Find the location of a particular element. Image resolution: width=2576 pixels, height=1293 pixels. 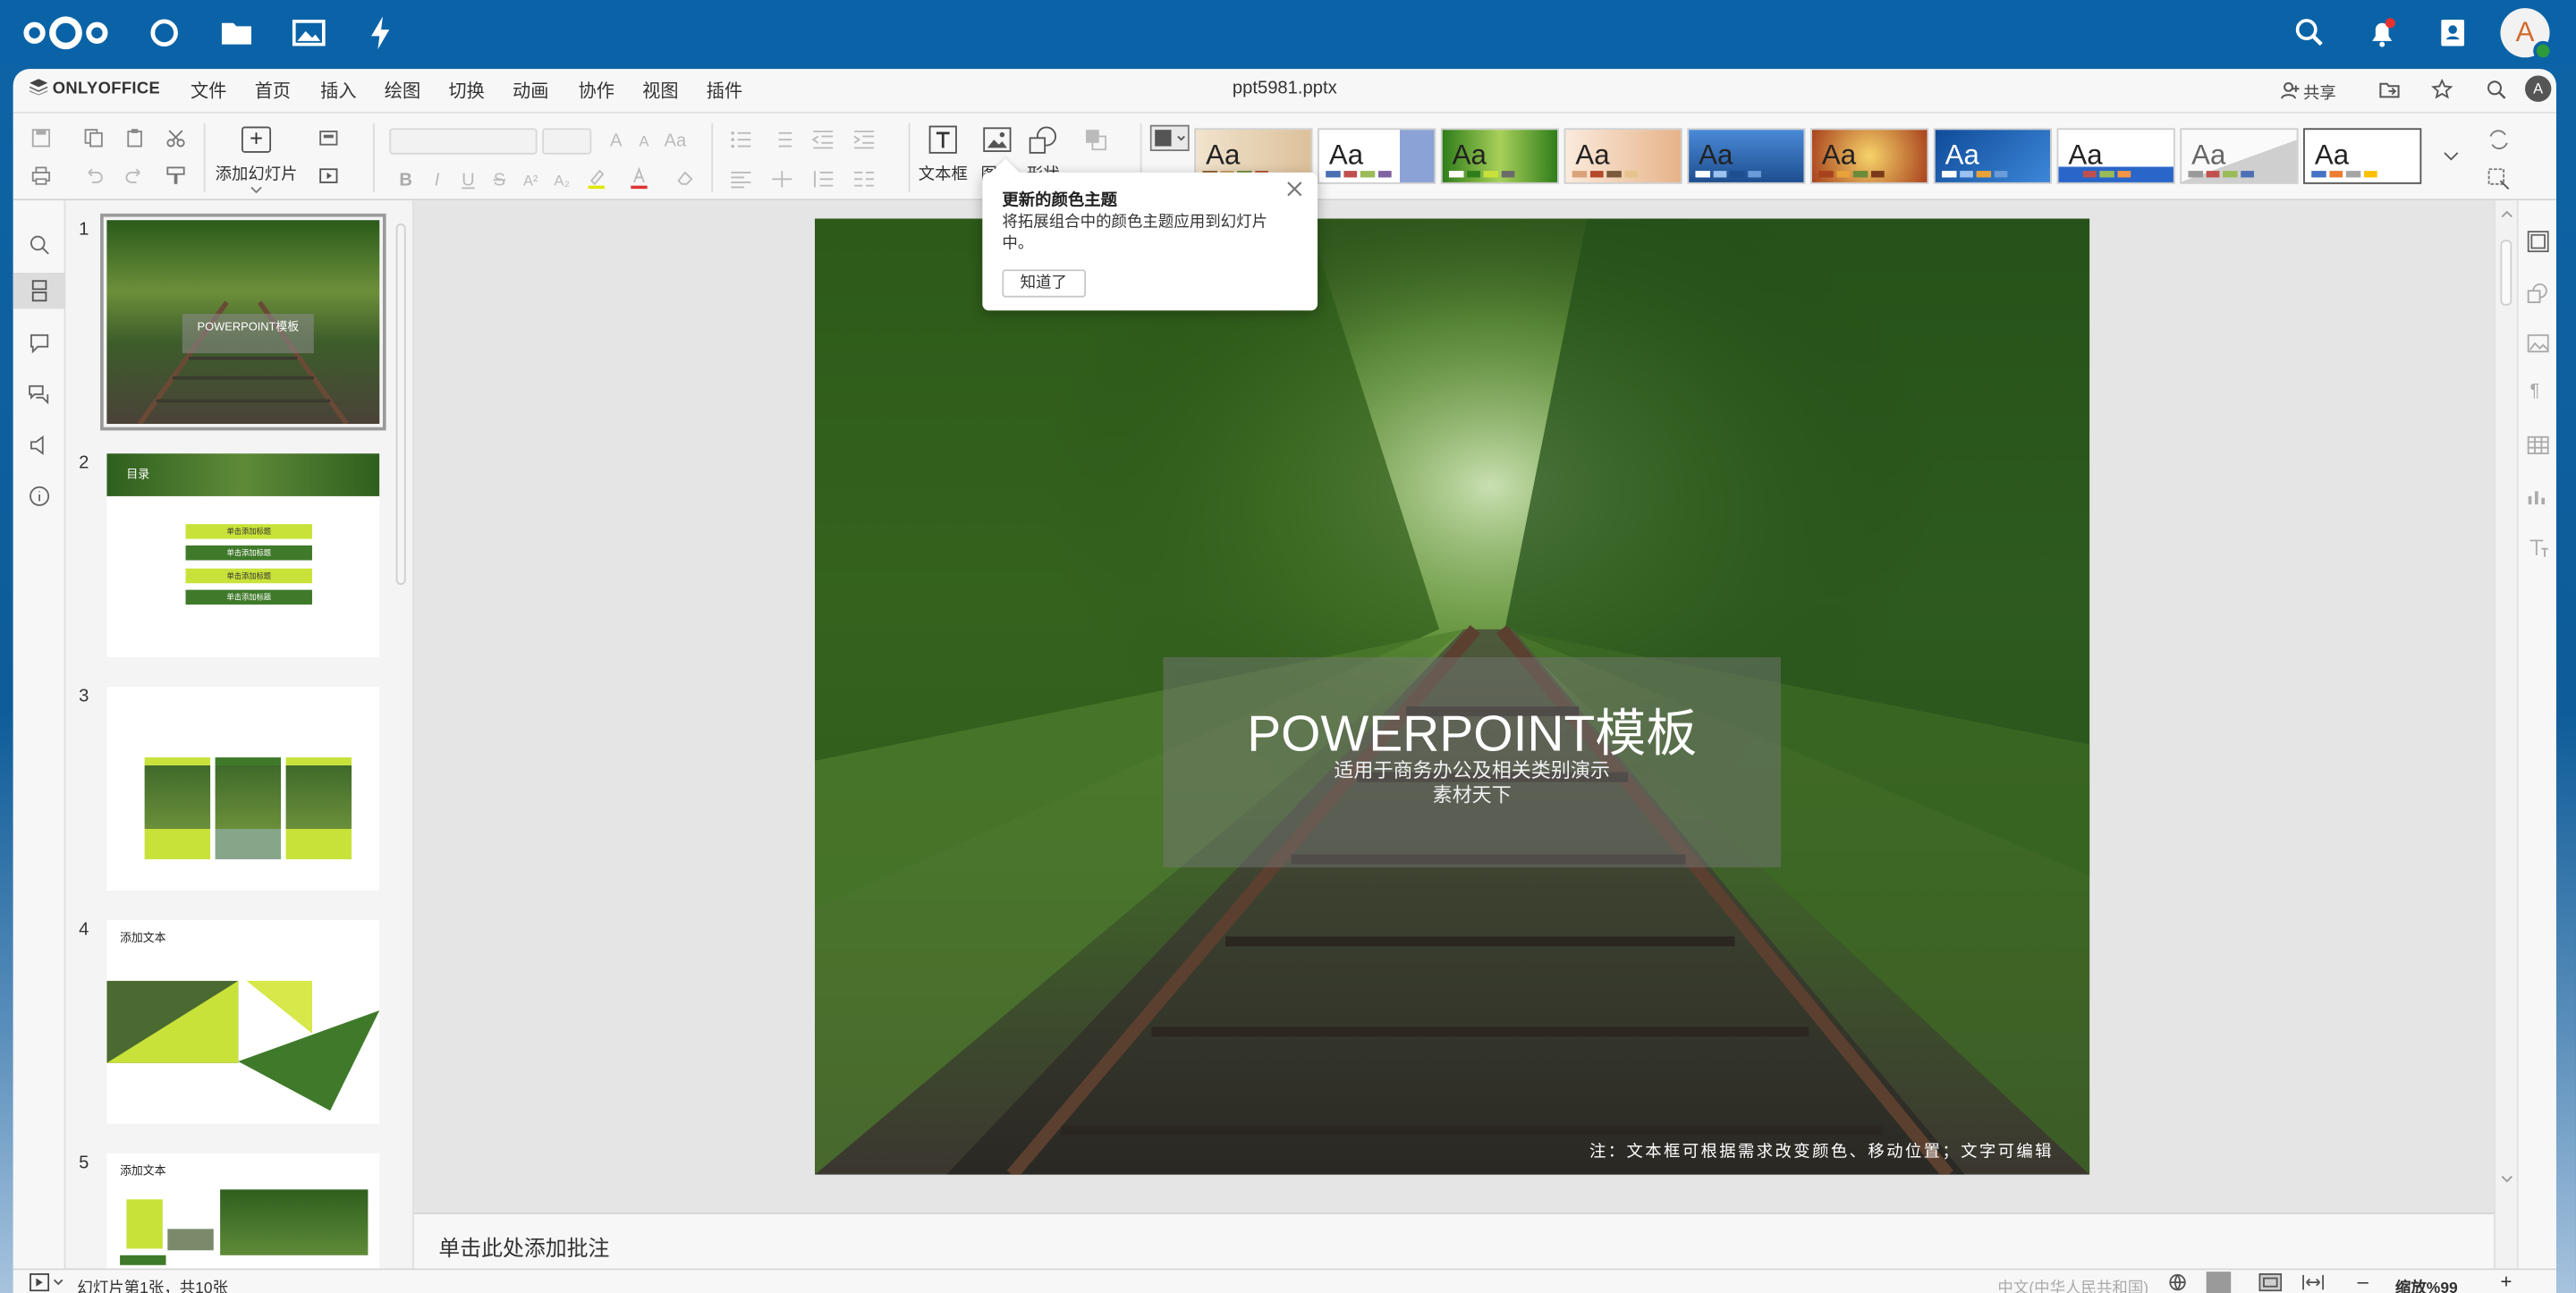

start-slideshow-icon is located at coordinates (330, 177).